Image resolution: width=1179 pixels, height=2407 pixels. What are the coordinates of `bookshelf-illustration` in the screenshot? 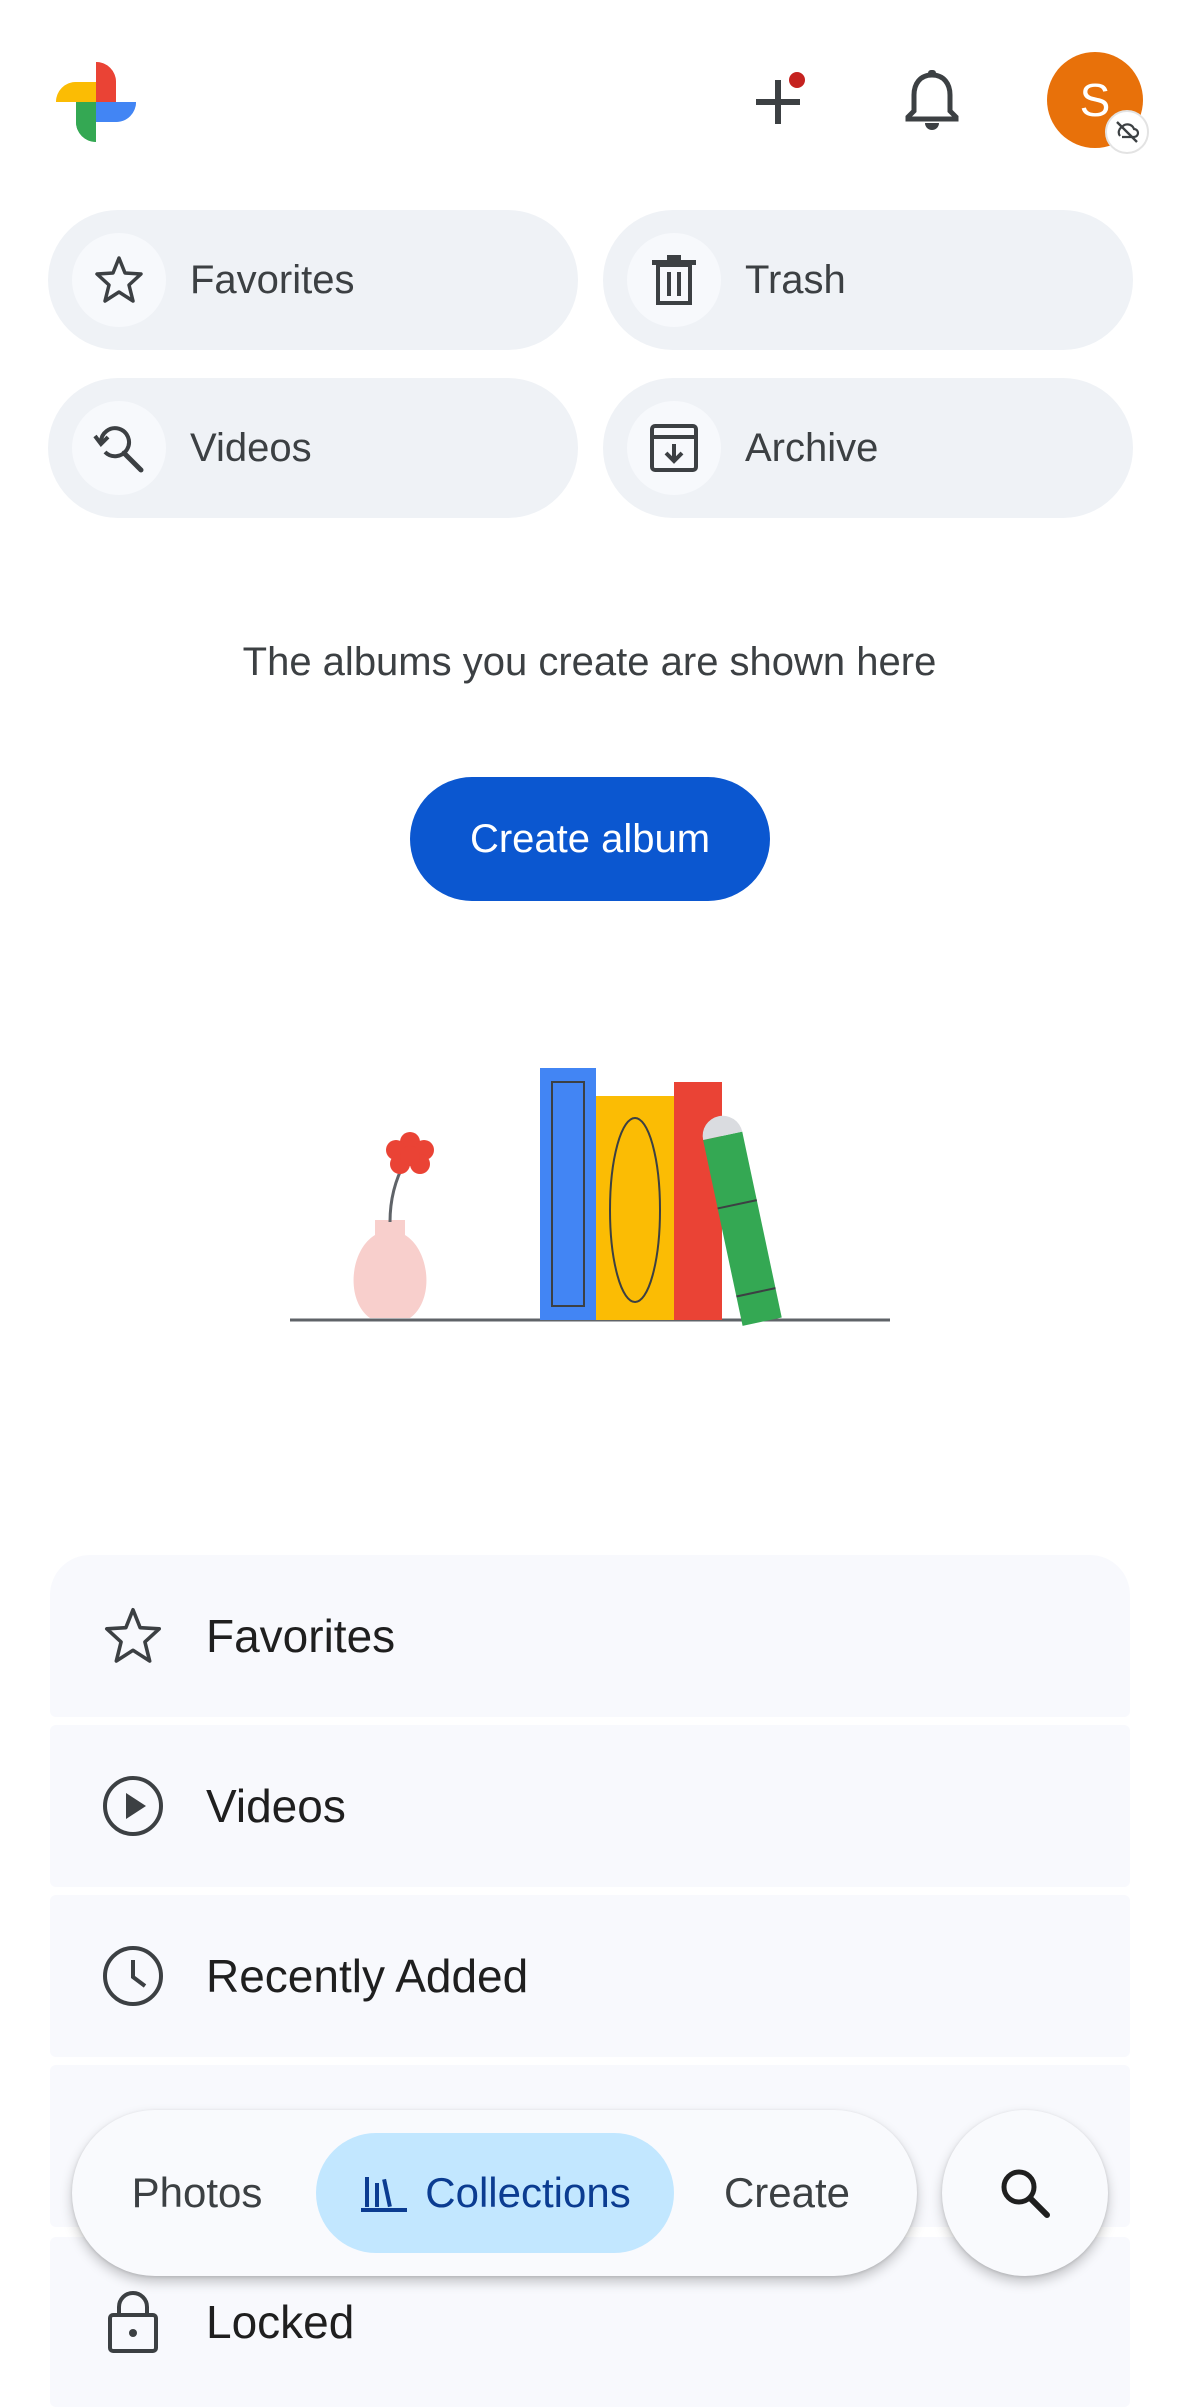 It's located at (590, 1195).